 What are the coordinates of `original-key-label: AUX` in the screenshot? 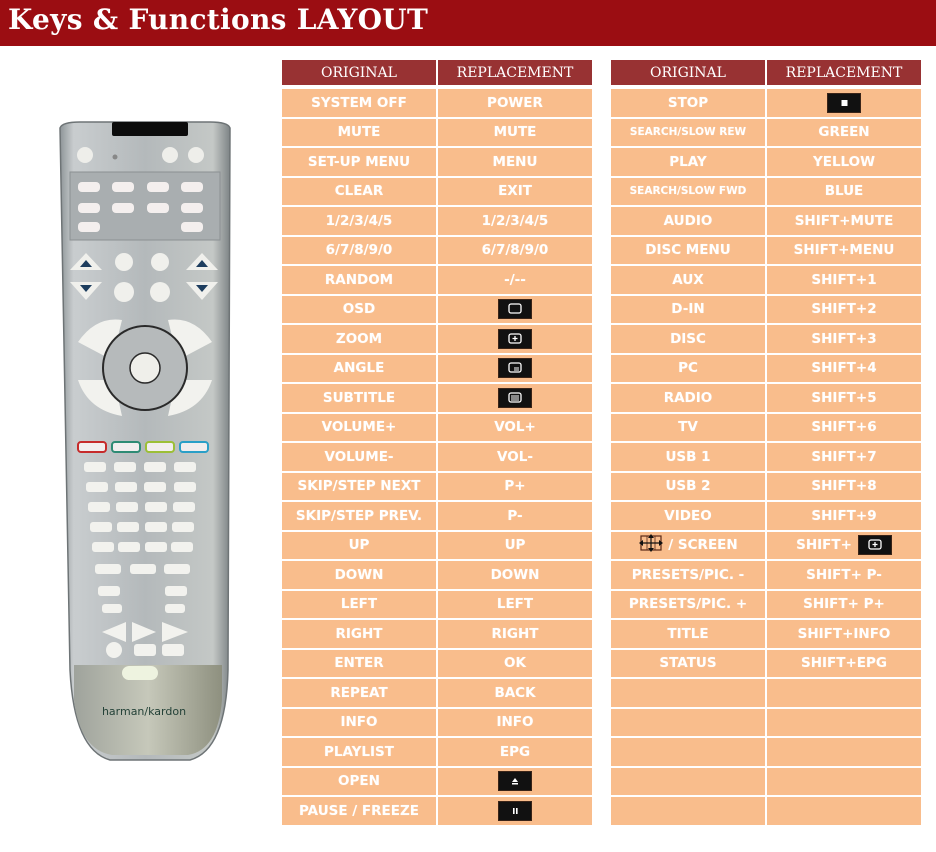 It's located at (688, 279).